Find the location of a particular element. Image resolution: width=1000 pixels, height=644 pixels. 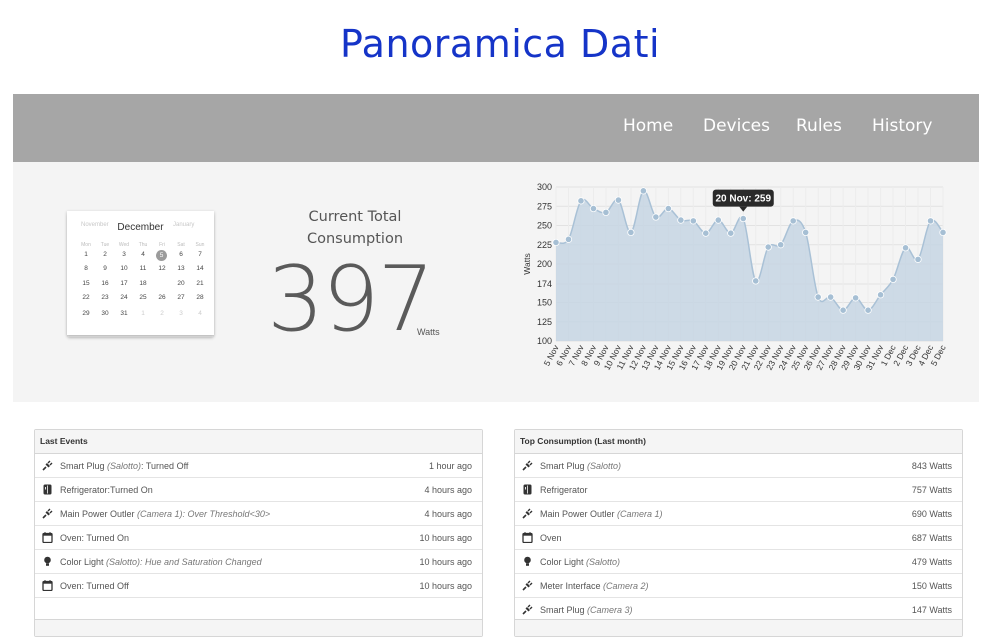

calendar-day: 27 is located at coordinates (181, 298).